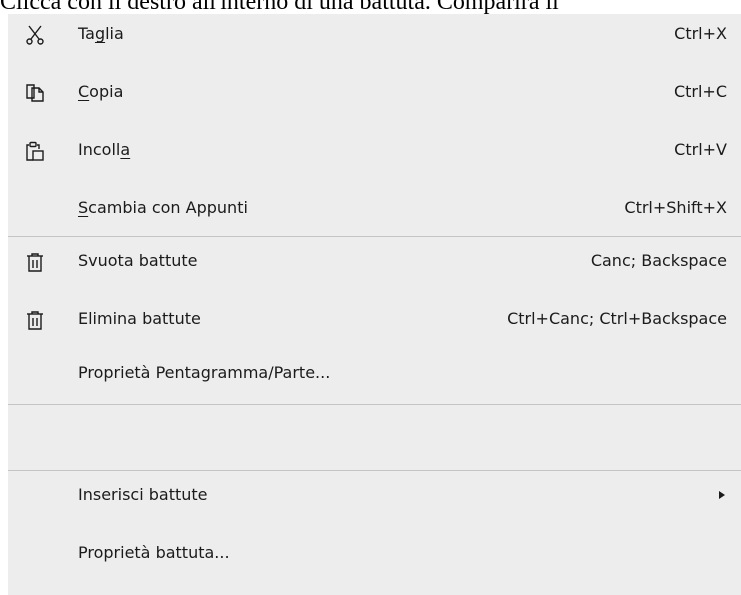 The image size is (741, 595). I want to click on menu-item-label: Inserisci battute, so click(143, 494).